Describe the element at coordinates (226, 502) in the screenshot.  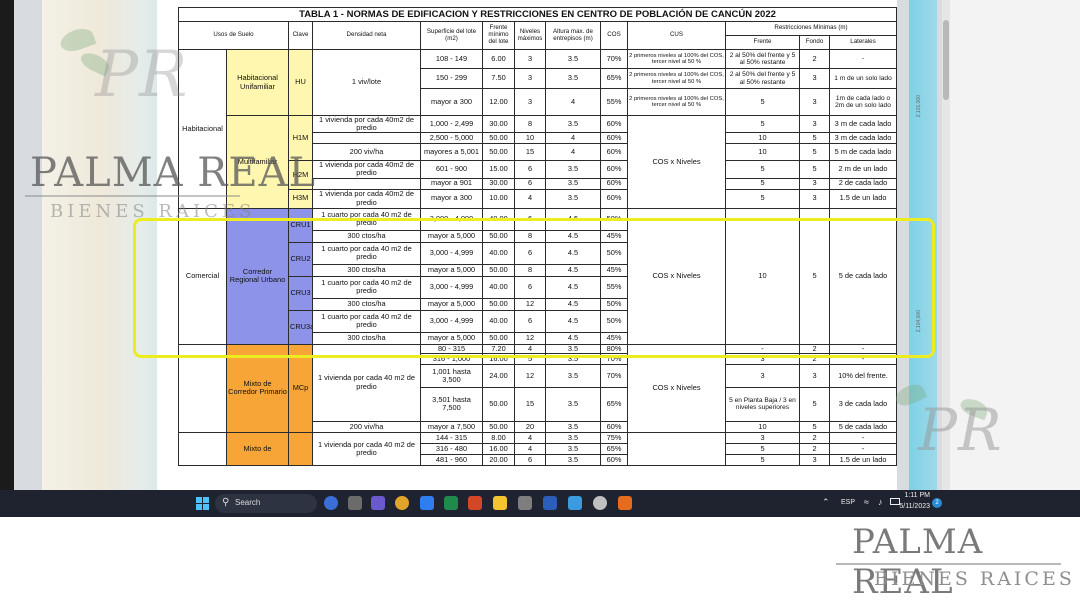
I see `search-icon: ⚲` at that location.